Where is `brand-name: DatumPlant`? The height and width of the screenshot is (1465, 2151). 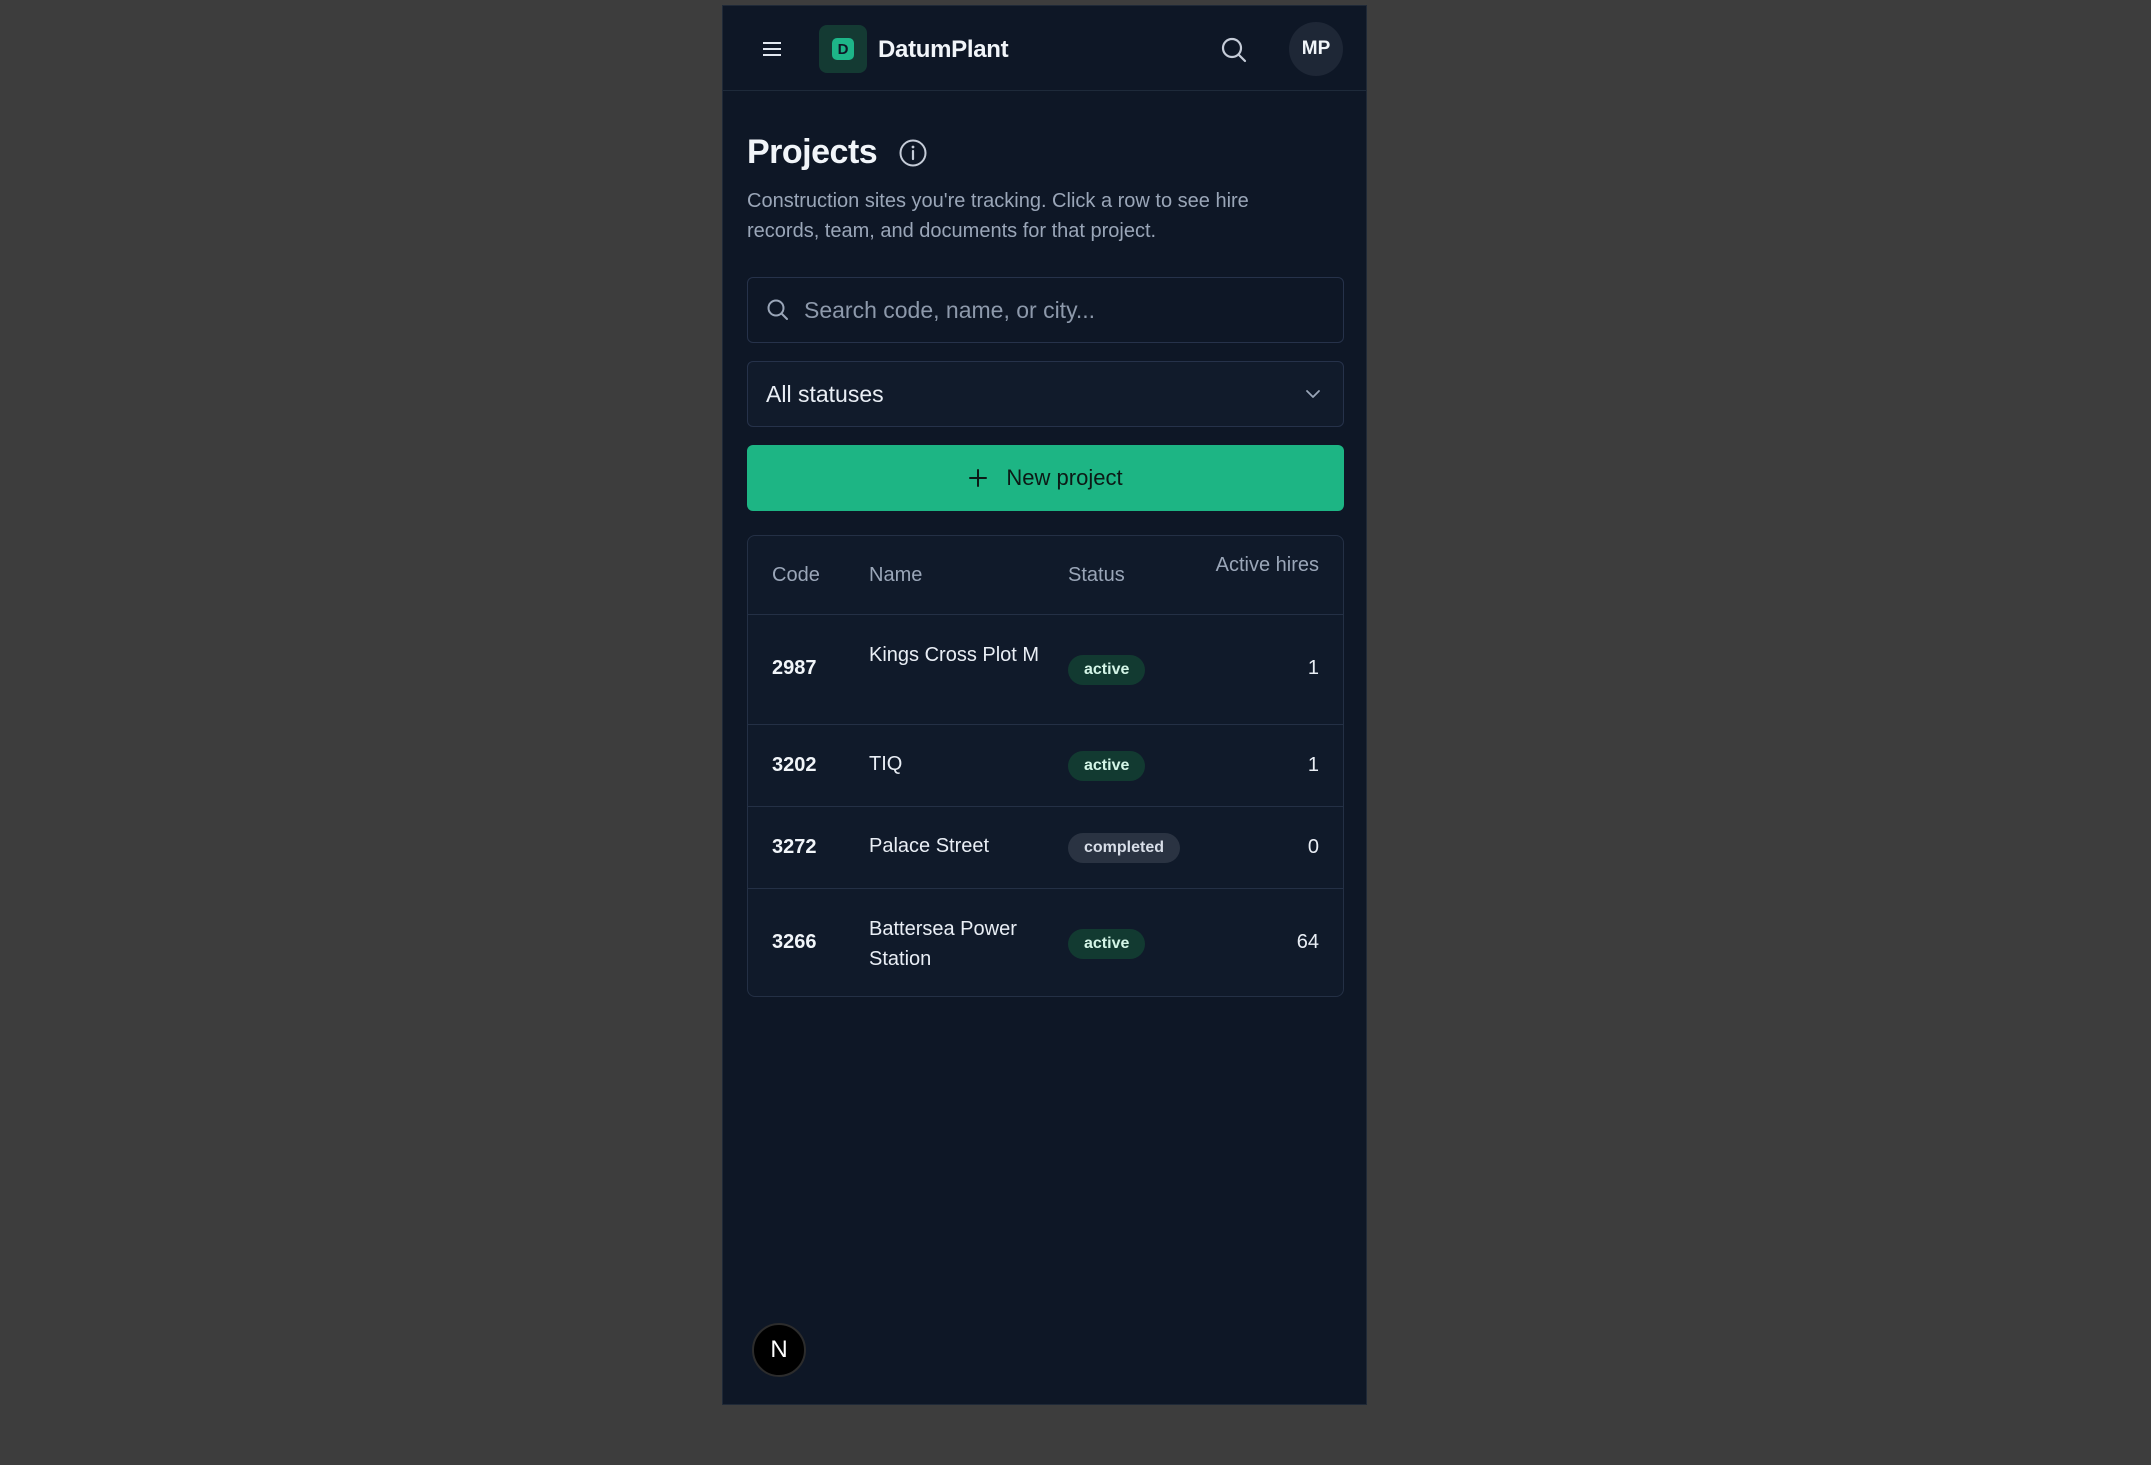
brand-name: DatumPlant is located at coordinates (943, 50).